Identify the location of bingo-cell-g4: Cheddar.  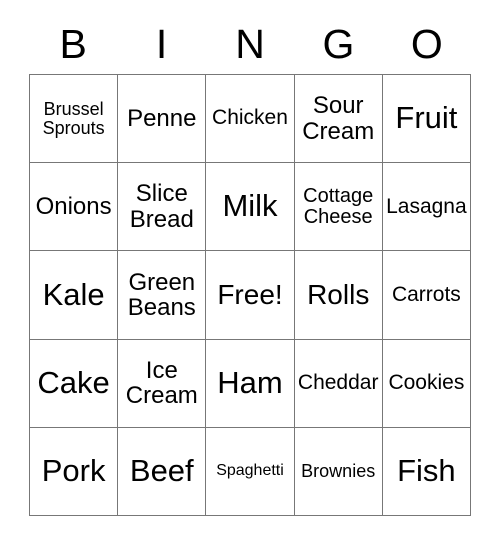
(338, 383).